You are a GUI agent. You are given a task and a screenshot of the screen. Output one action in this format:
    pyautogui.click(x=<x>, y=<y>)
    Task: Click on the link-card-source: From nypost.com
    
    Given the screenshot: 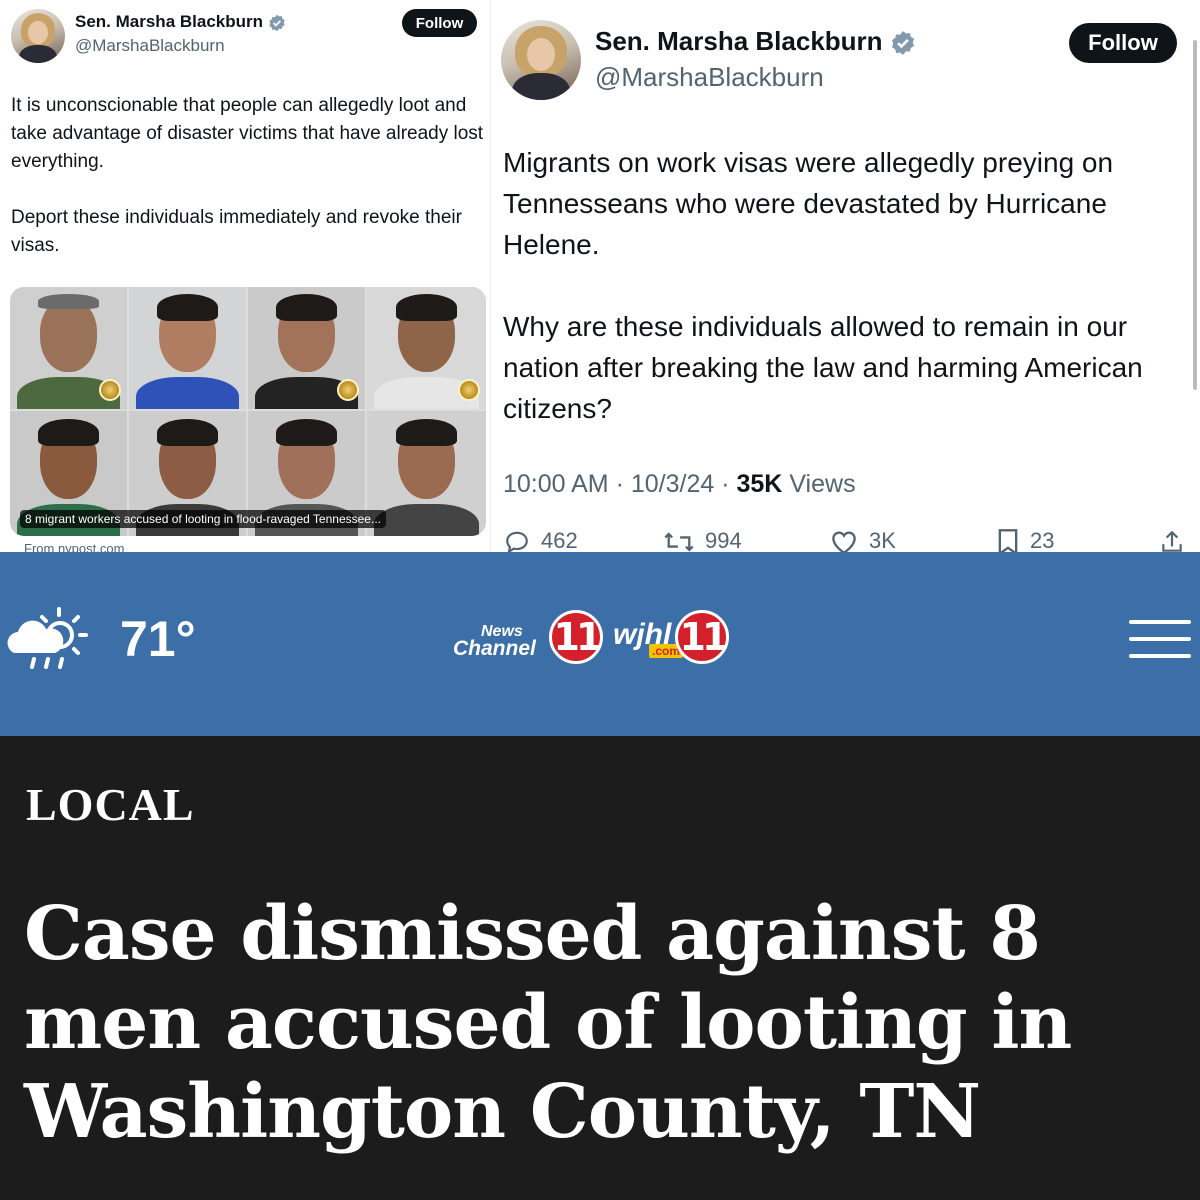 What is the action you would take?
    pyautogui.click(x=74, y=546)
    